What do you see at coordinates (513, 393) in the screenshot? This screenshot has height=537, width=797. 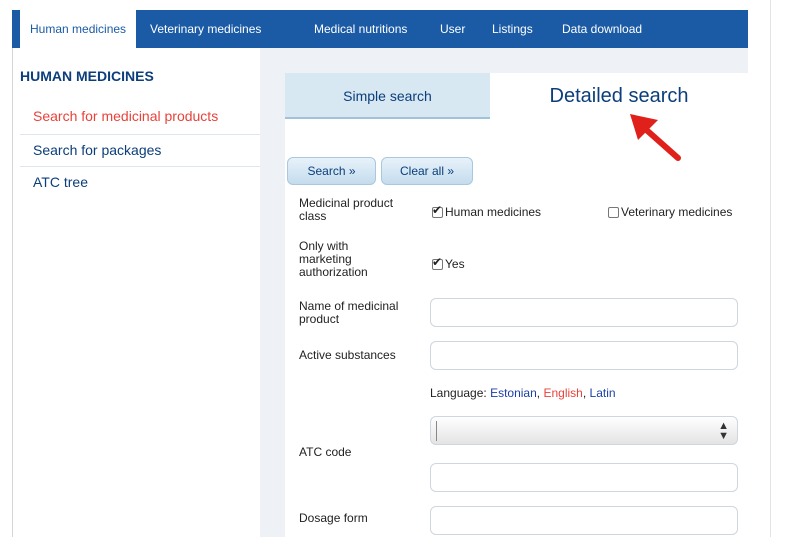 I see `language-estonian-link: Estonian` at bounding box center [513, 393].